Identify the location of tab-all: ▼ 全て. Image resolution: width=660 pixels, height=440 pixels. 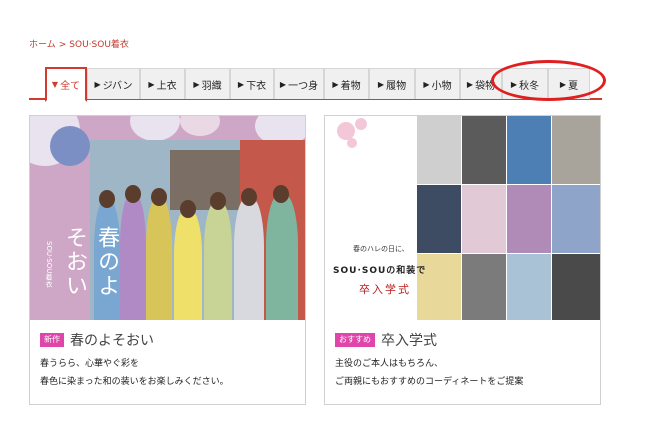
(66, 84).